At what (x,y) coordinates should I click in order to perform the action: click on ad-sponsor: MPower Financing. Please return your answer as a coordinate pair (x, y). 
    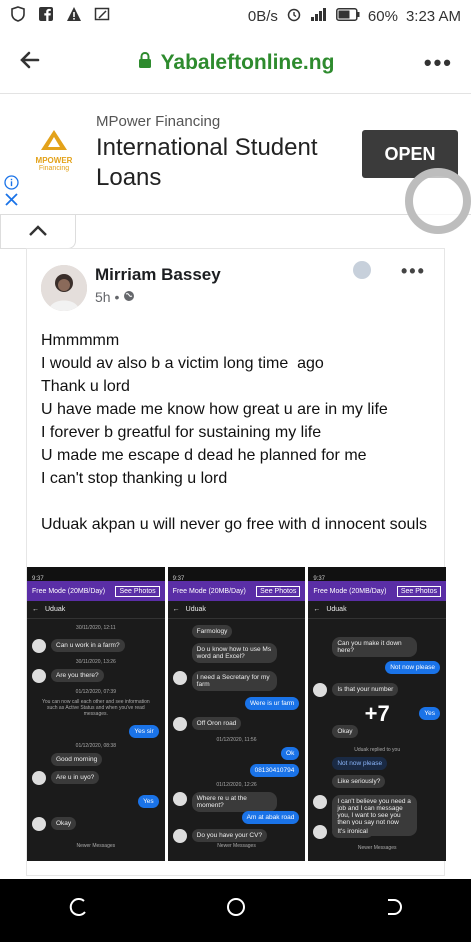
    Looking at the image, I should click on (158, 121).